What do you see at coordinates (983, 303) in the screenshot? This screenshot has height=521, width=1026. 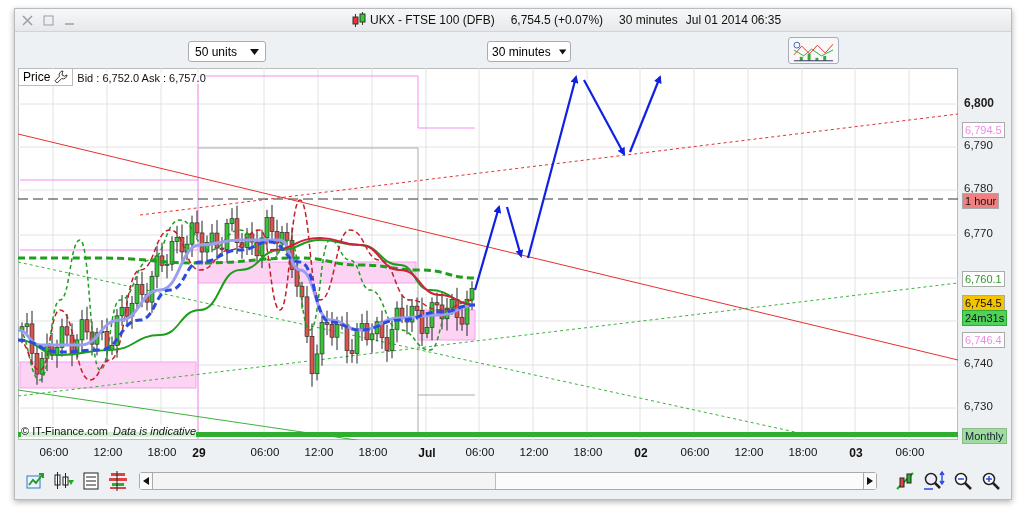 I see `price-tag: 6,754.5` at bounding box center [983, 303].